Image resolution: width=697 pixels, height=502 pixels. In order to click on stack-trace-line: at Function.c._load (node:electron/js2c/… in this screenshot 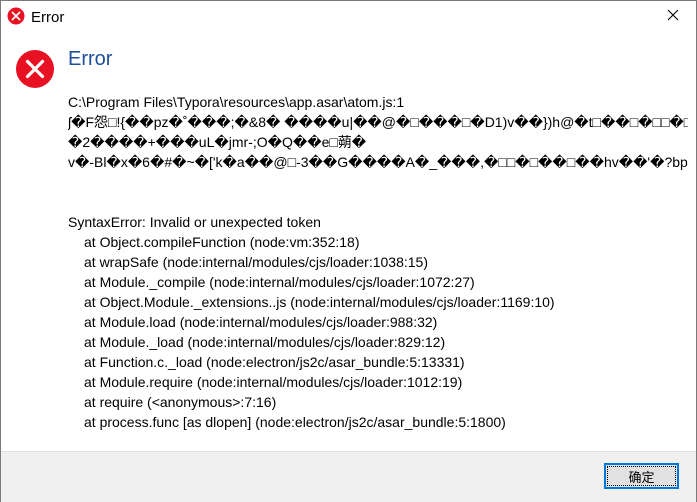, I will do `click(274, 362)`.